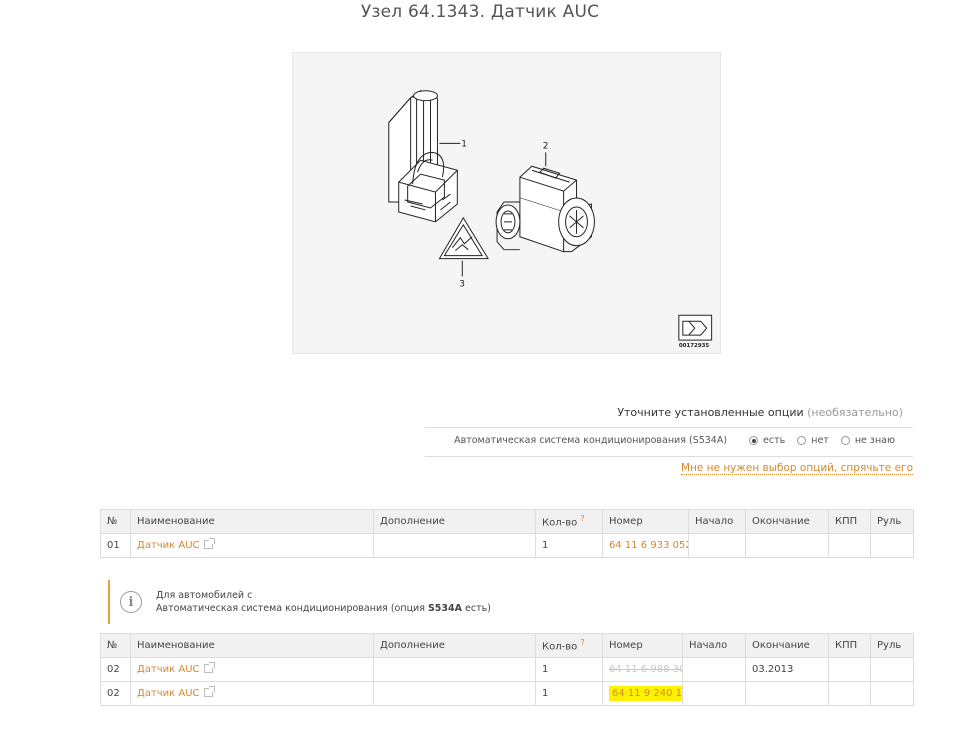 Image resolution: width=960 pixels, height=753 pixels. Describe the element at coordinates (115, 545) in the screenshot. I see `cell-no: 01` at that location.